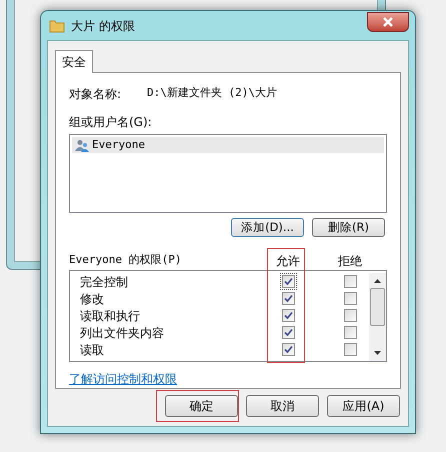 The width and height of the screenshot is (446, 452). What do you see at coordinates (123, 379) in the screenshot?
I see `help-link: 了解访问控制和权限` at bounding box center [123, 379].